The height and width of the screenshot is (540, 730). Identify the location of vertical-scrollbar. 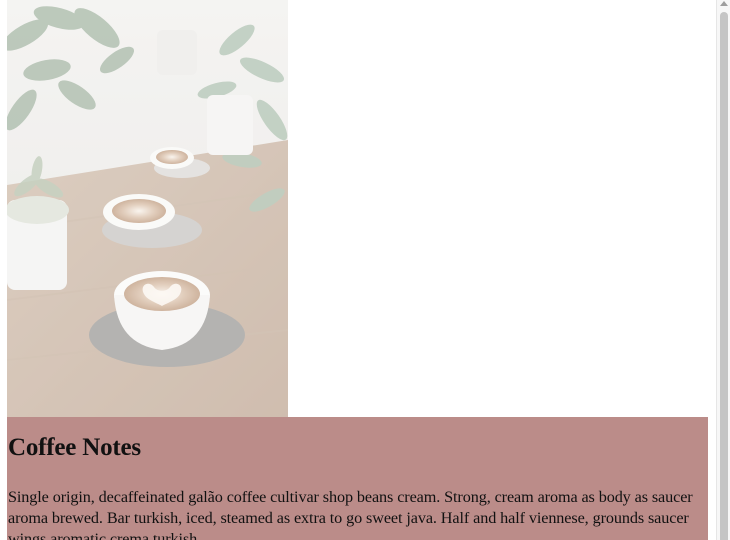
(723, 270).